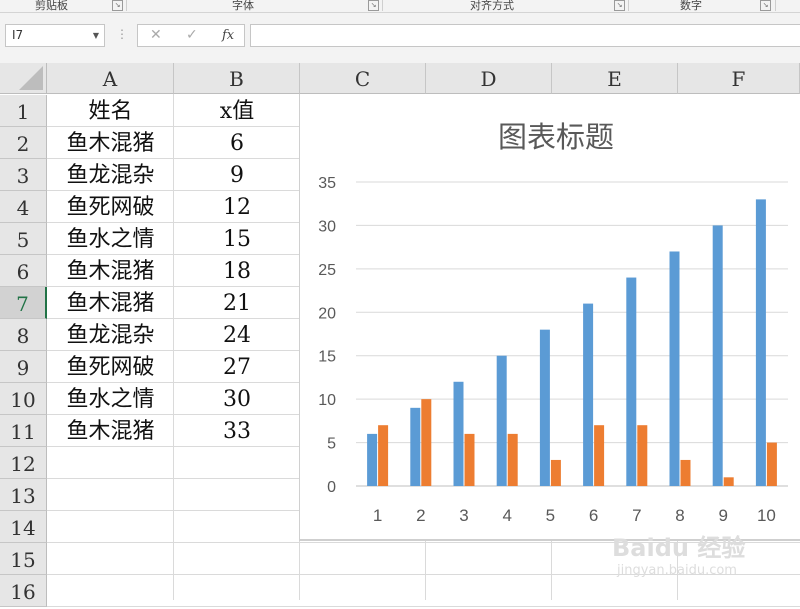 The height and width of the screenshot is (609, 800). I want to click on cell-b9: 27, so click(237, 367).